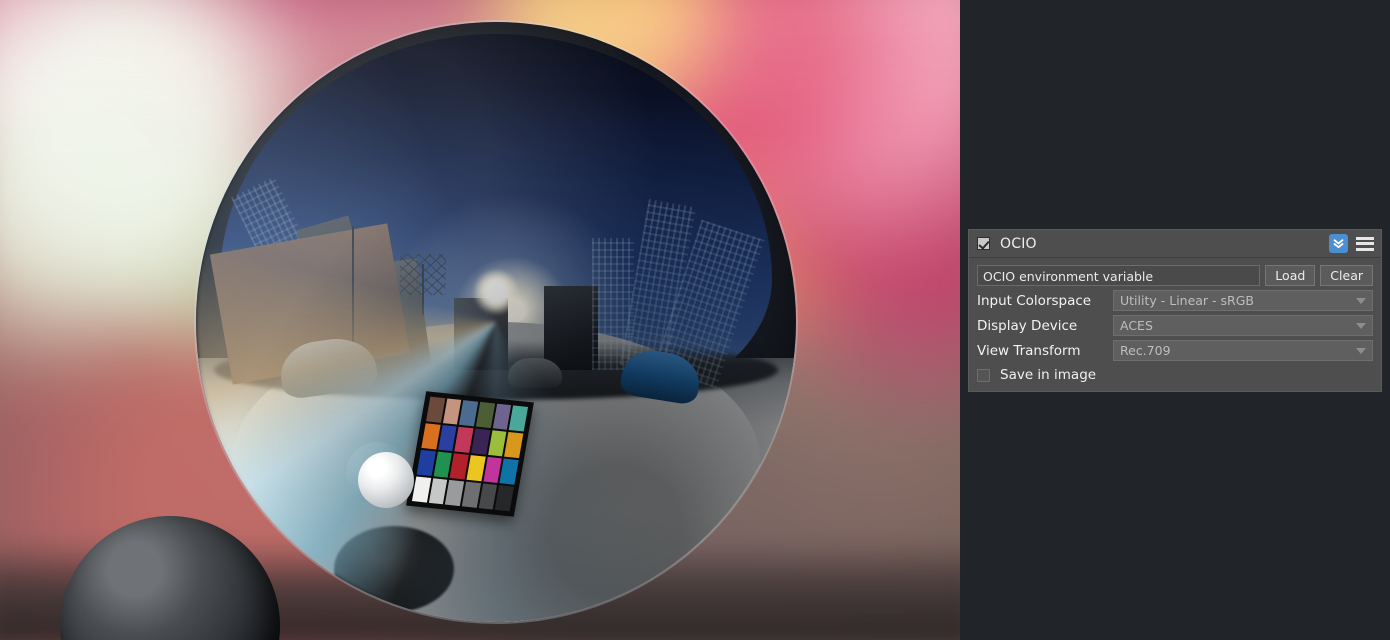 This screenshot has width=1390, height=640. What do you see at coordinates (1027, 325) in the screenshot?
I see `display-device-label: Display Device` at bounding box center [1027, 325].